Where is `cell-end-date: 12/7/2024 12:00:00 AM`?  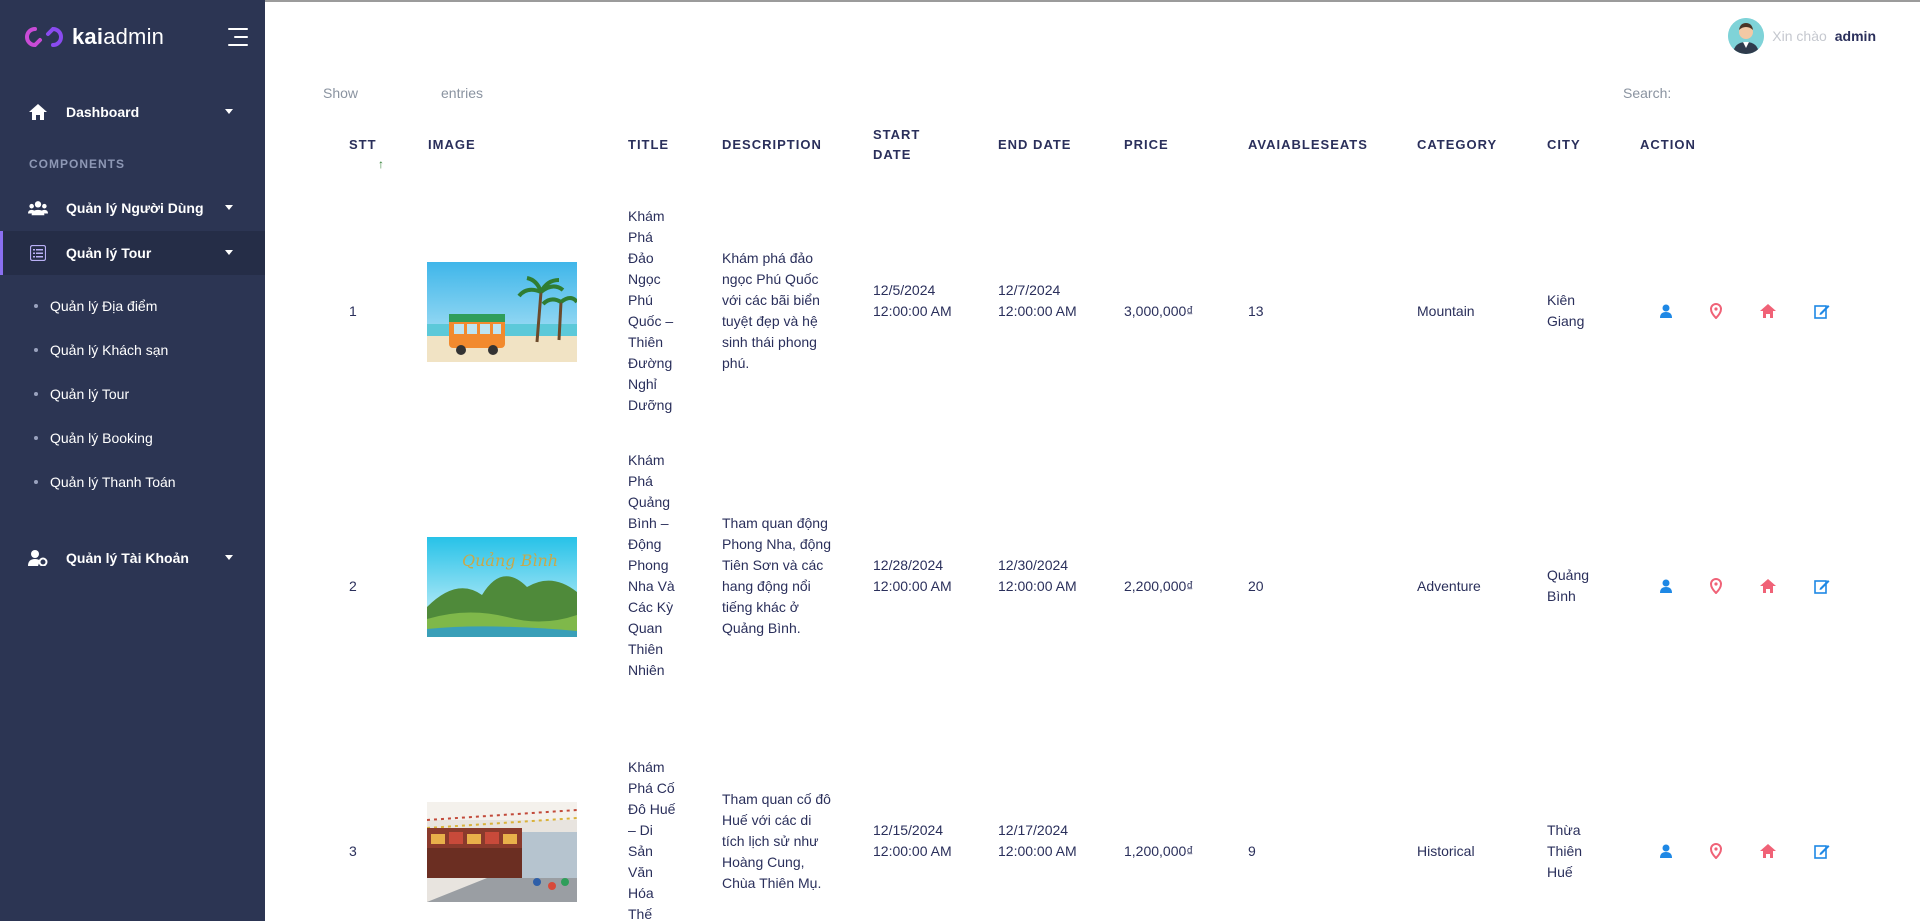
cell-end-date: 12/7/2024 12:00:00 AM is located at coordinates (1037, 300).